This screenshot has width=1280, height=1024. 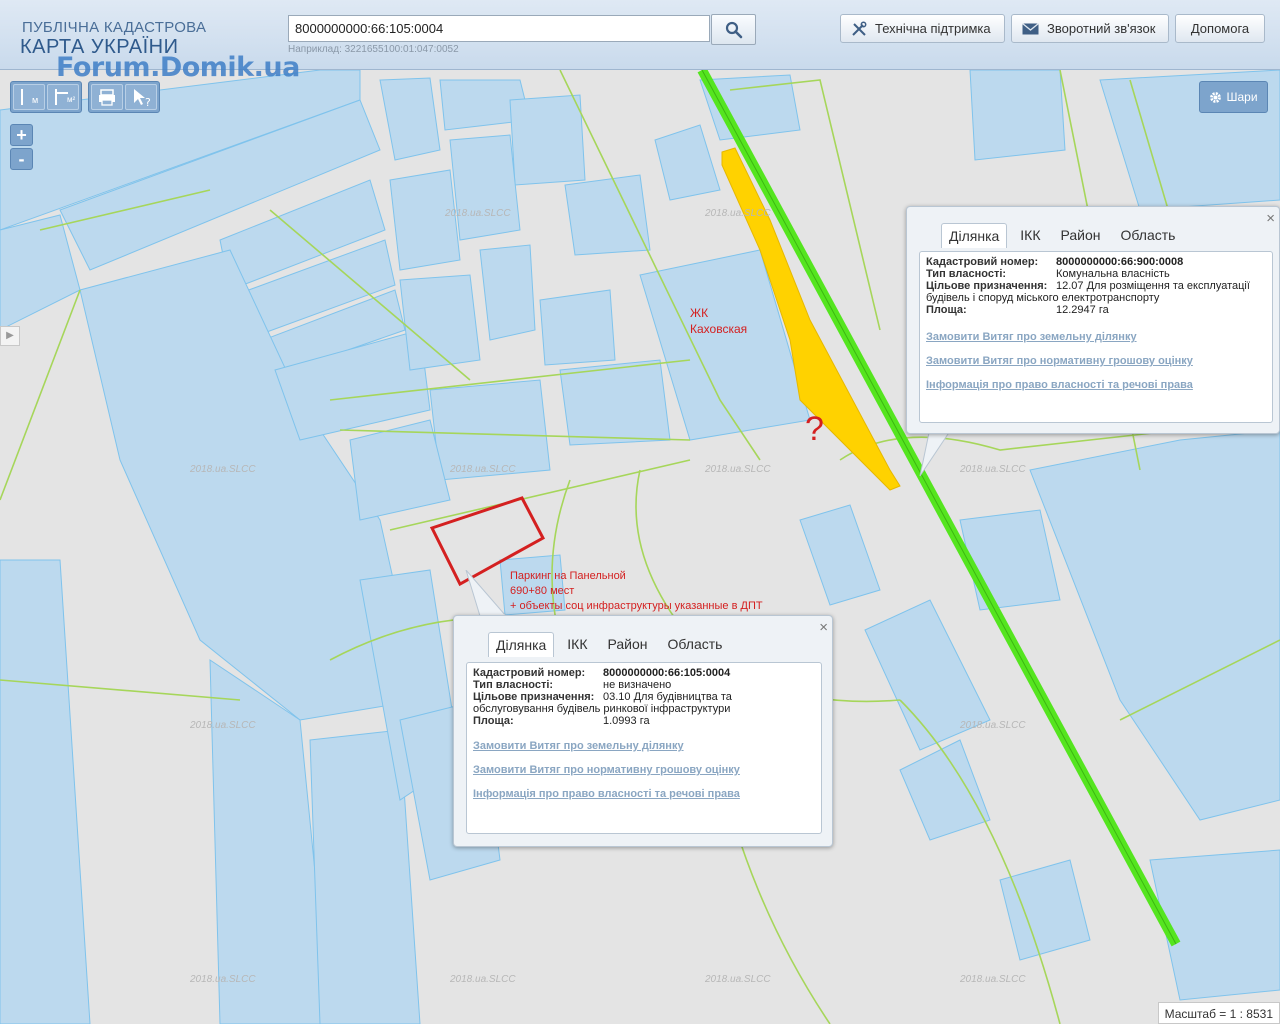 I want to click on zhk-label-line2: Каховская, so click(x=719, y=329).